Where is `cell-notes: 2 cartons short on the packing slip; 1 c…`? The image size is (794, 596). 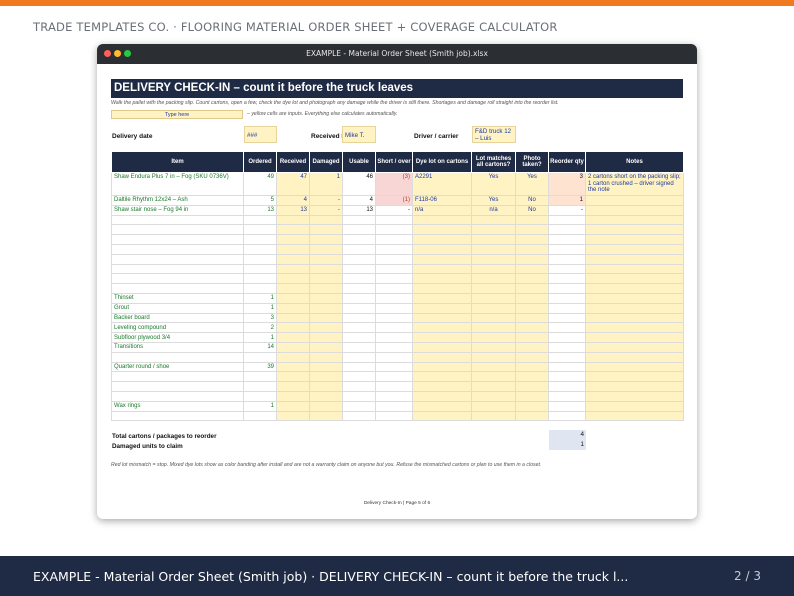 cell-notes: 2 cartons short on the packing slip; 1 c… is located at coordinates (634, 184).